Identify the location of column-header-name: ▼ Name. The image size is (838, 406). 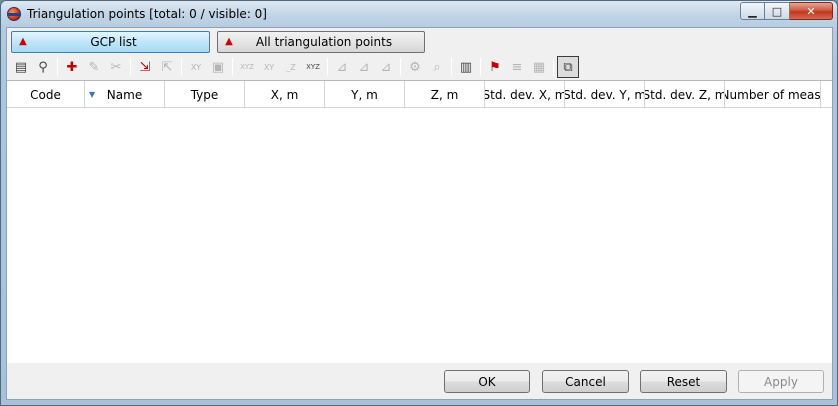
(125, 94).